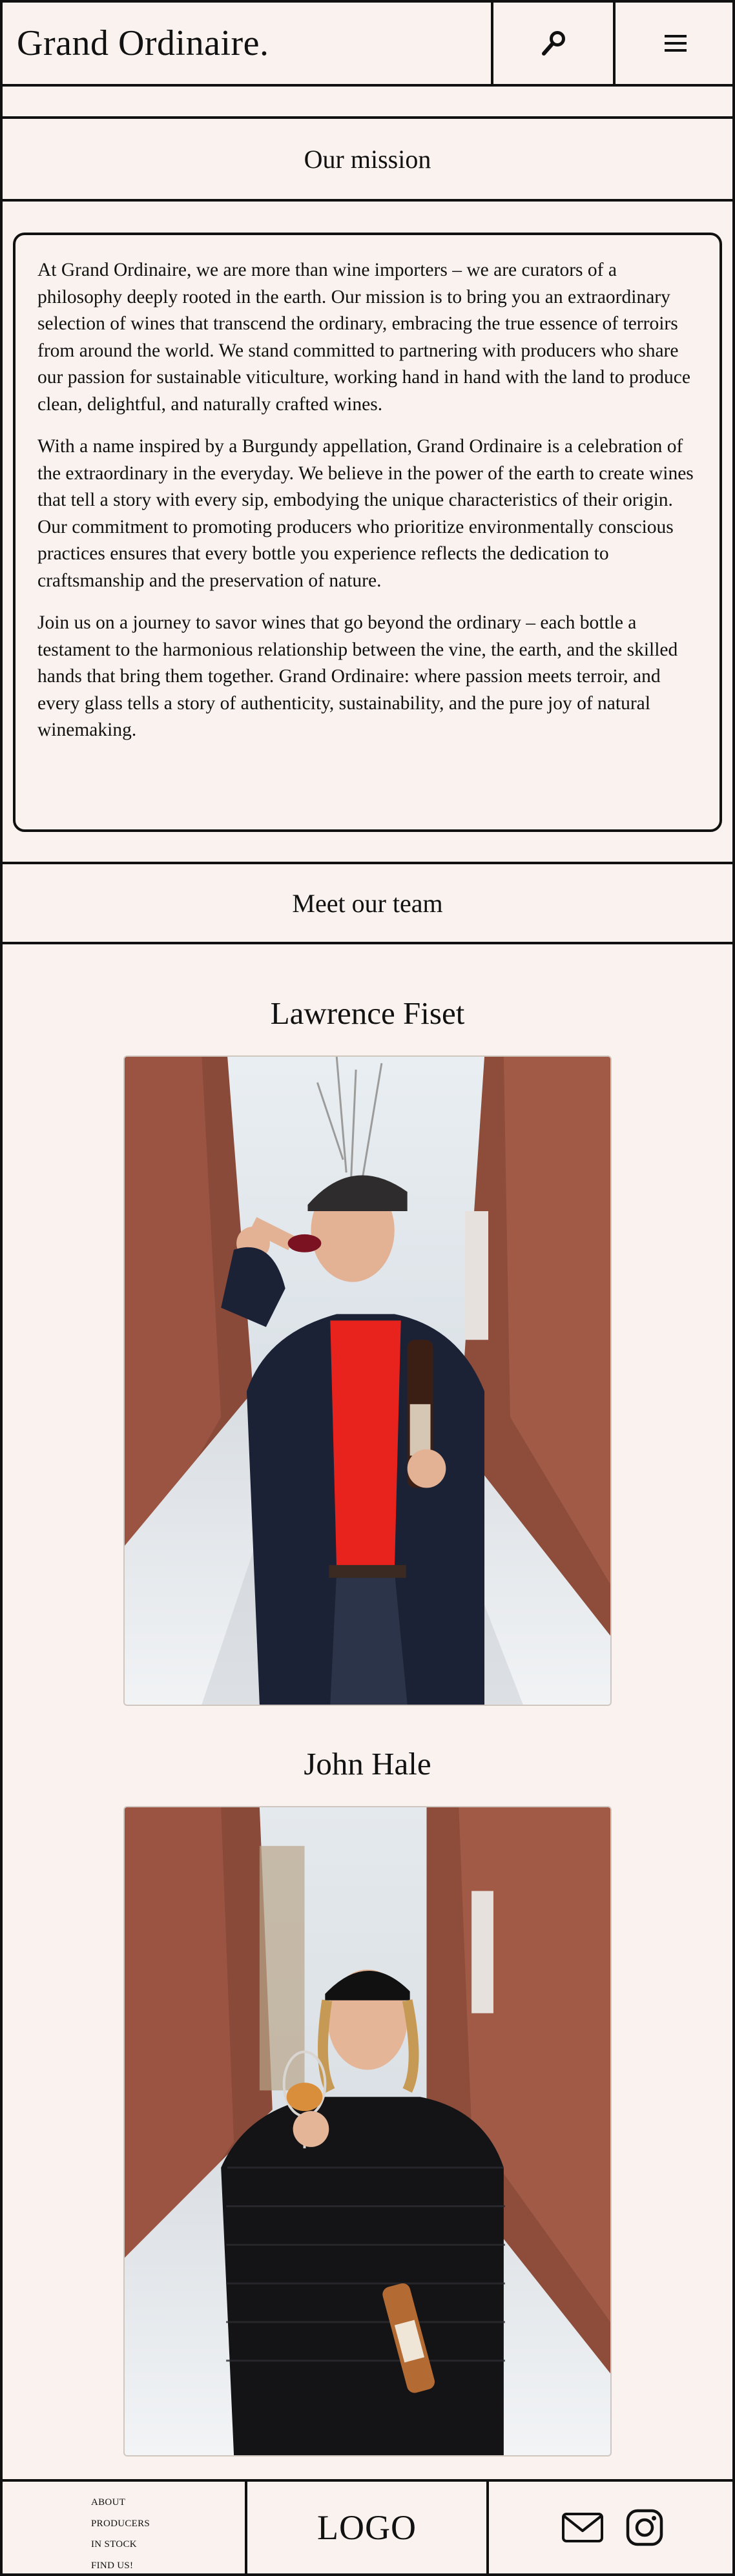 This screenshot has height=2576, width=735. I want to click on footer-logo: LOGO, so click(368, 2527).